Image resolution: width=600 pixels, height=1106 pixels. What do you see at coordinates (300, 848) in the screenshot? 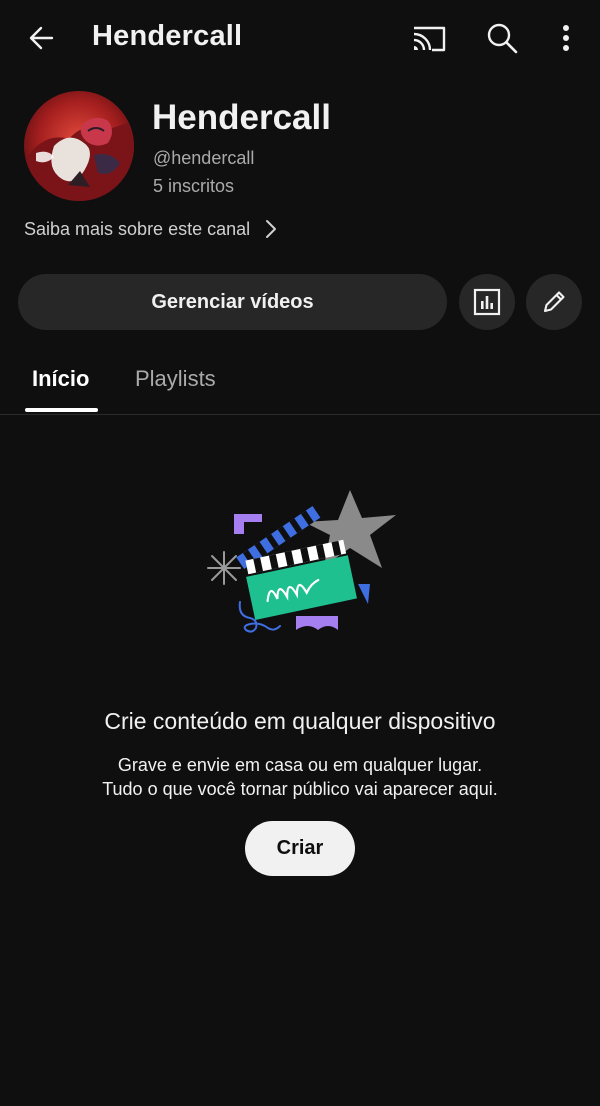
I see `create-button: Criar` at bounding box center [300, 848].